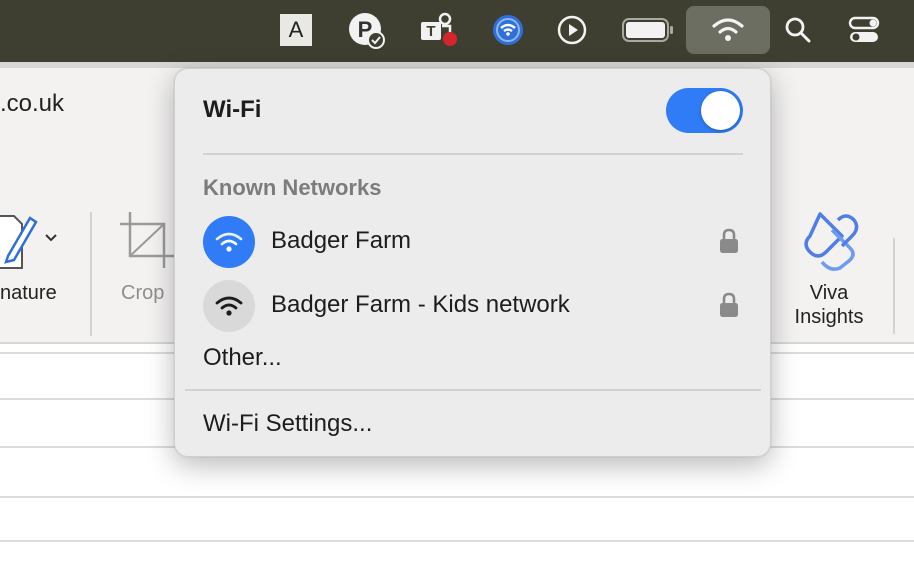 The width and height of the screenshot is (914, 580). I want to click on wifi-toggle, so click(704, 110).